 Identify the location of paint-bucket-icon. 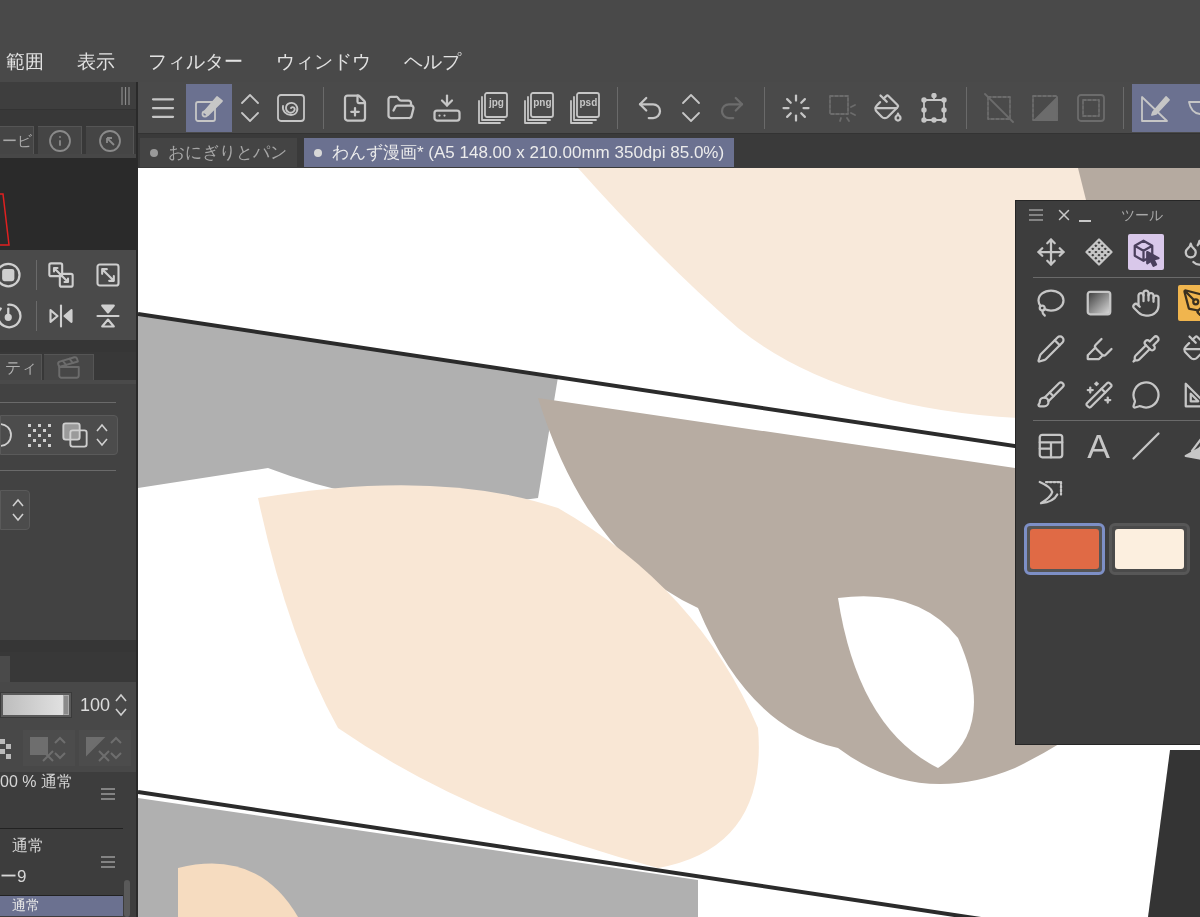
(888, 107).